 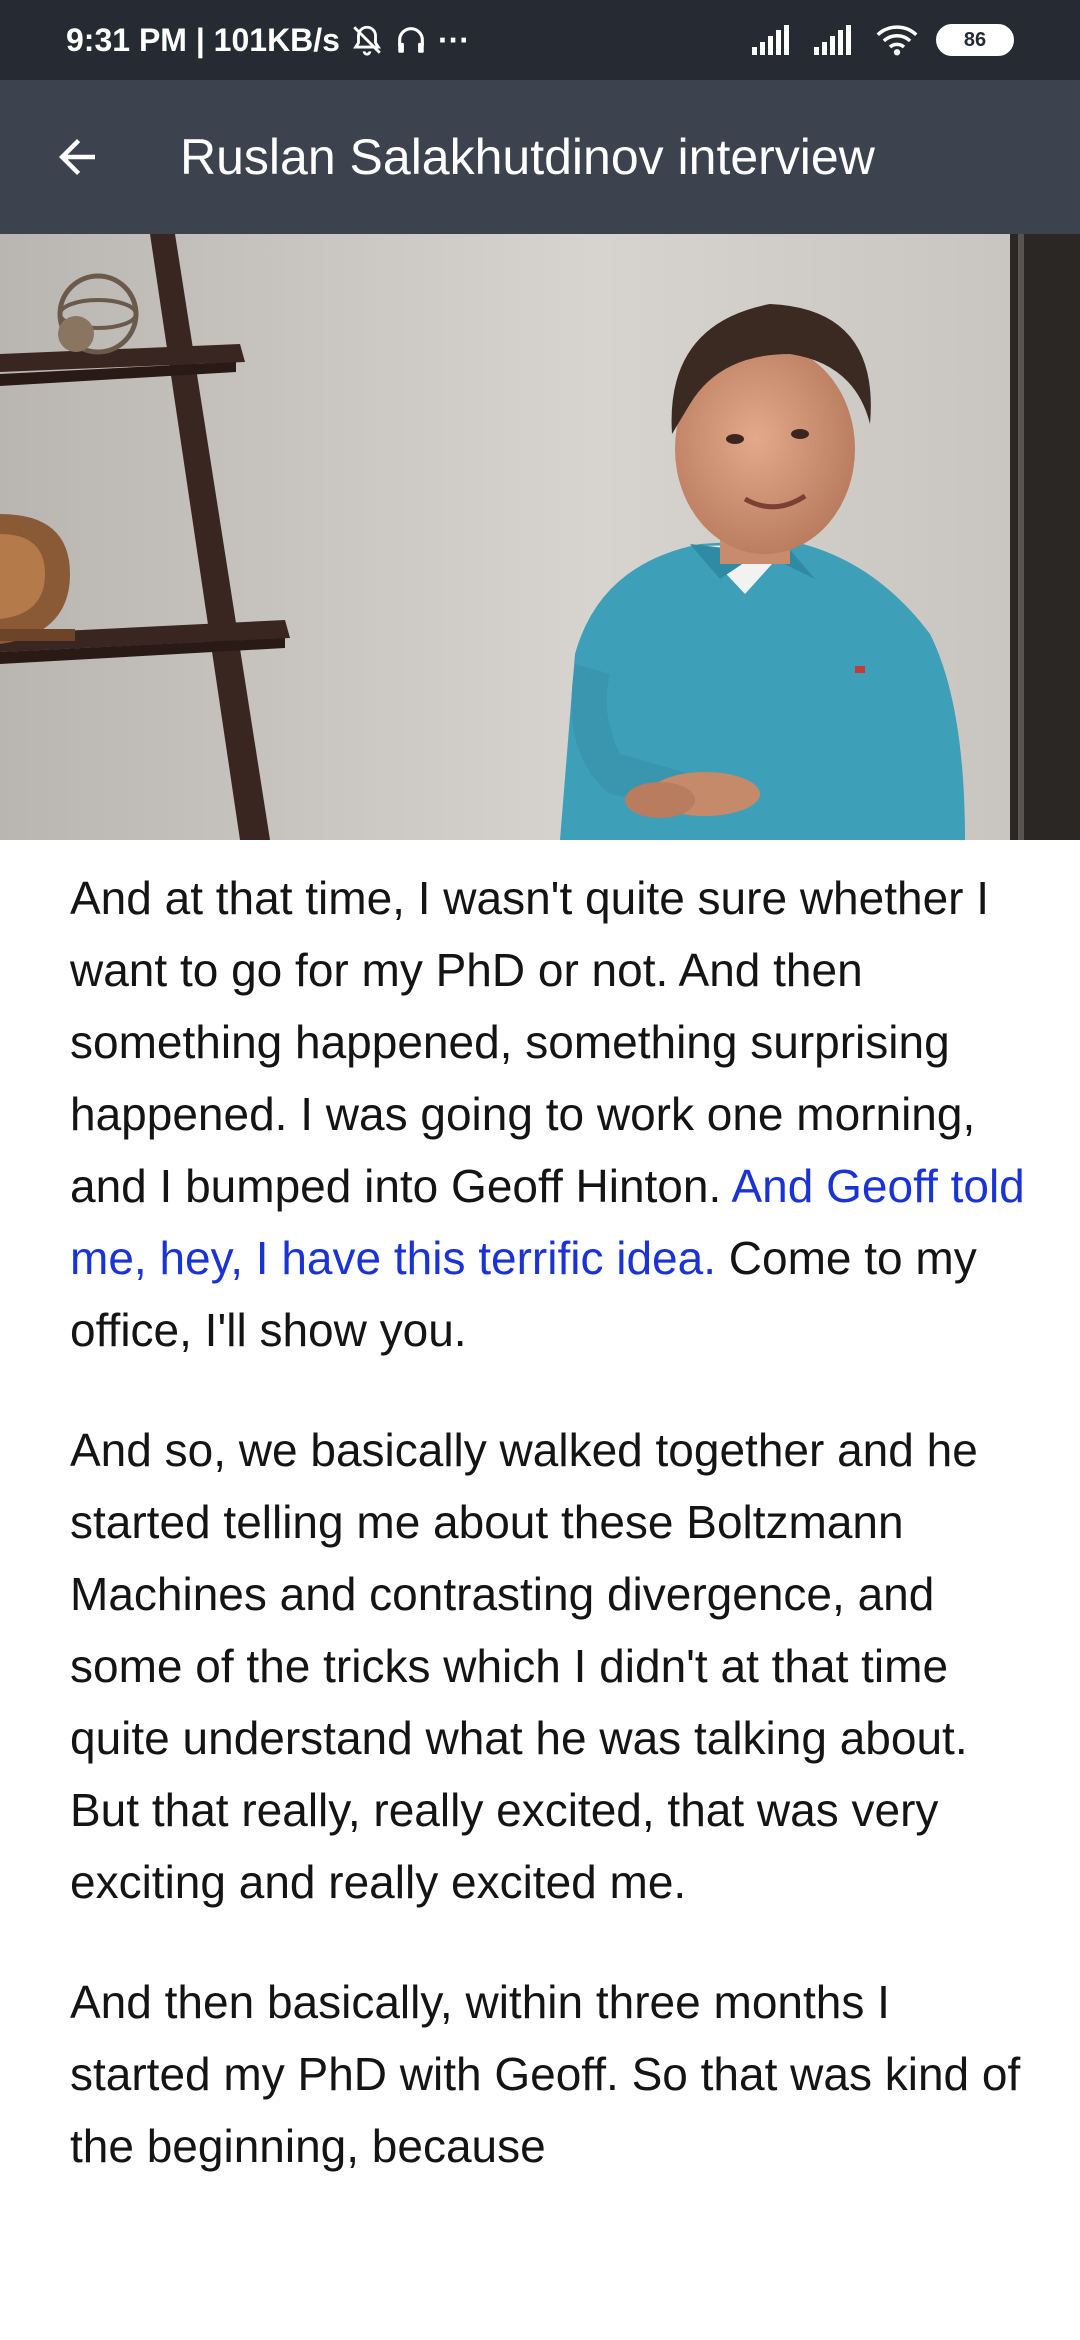 I want to click on alarm-off-icon, so click(x=367, y=40).